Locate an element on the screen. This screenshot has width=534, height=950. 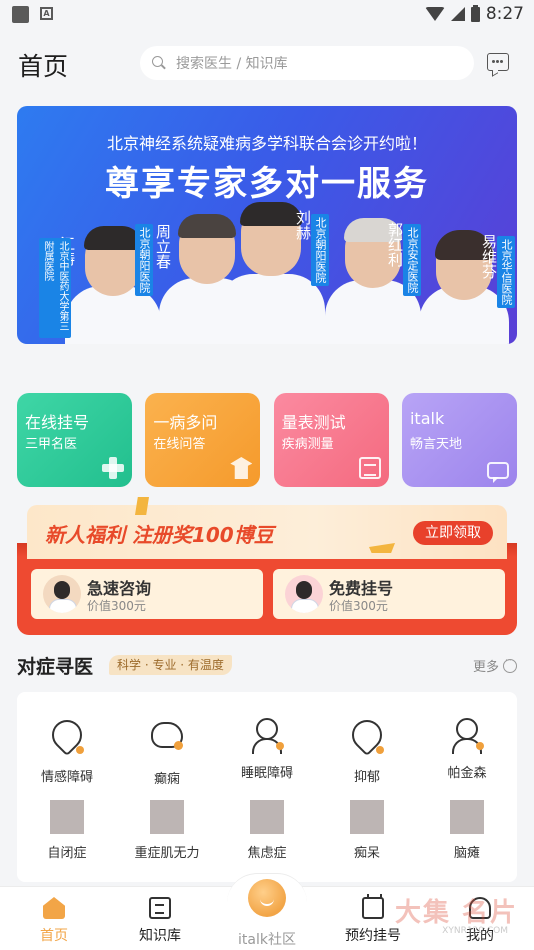
symptom-myasthenia-gravis: 重症肌无力 is located at coordinates (167, 830).